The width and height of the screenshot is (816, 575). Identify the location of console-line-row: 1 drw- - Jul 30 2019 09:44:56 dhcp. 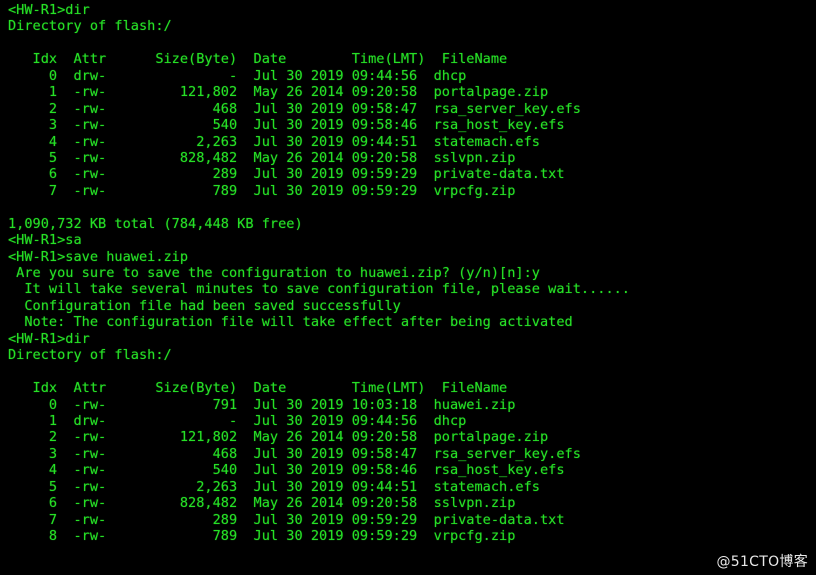
(237, 420).